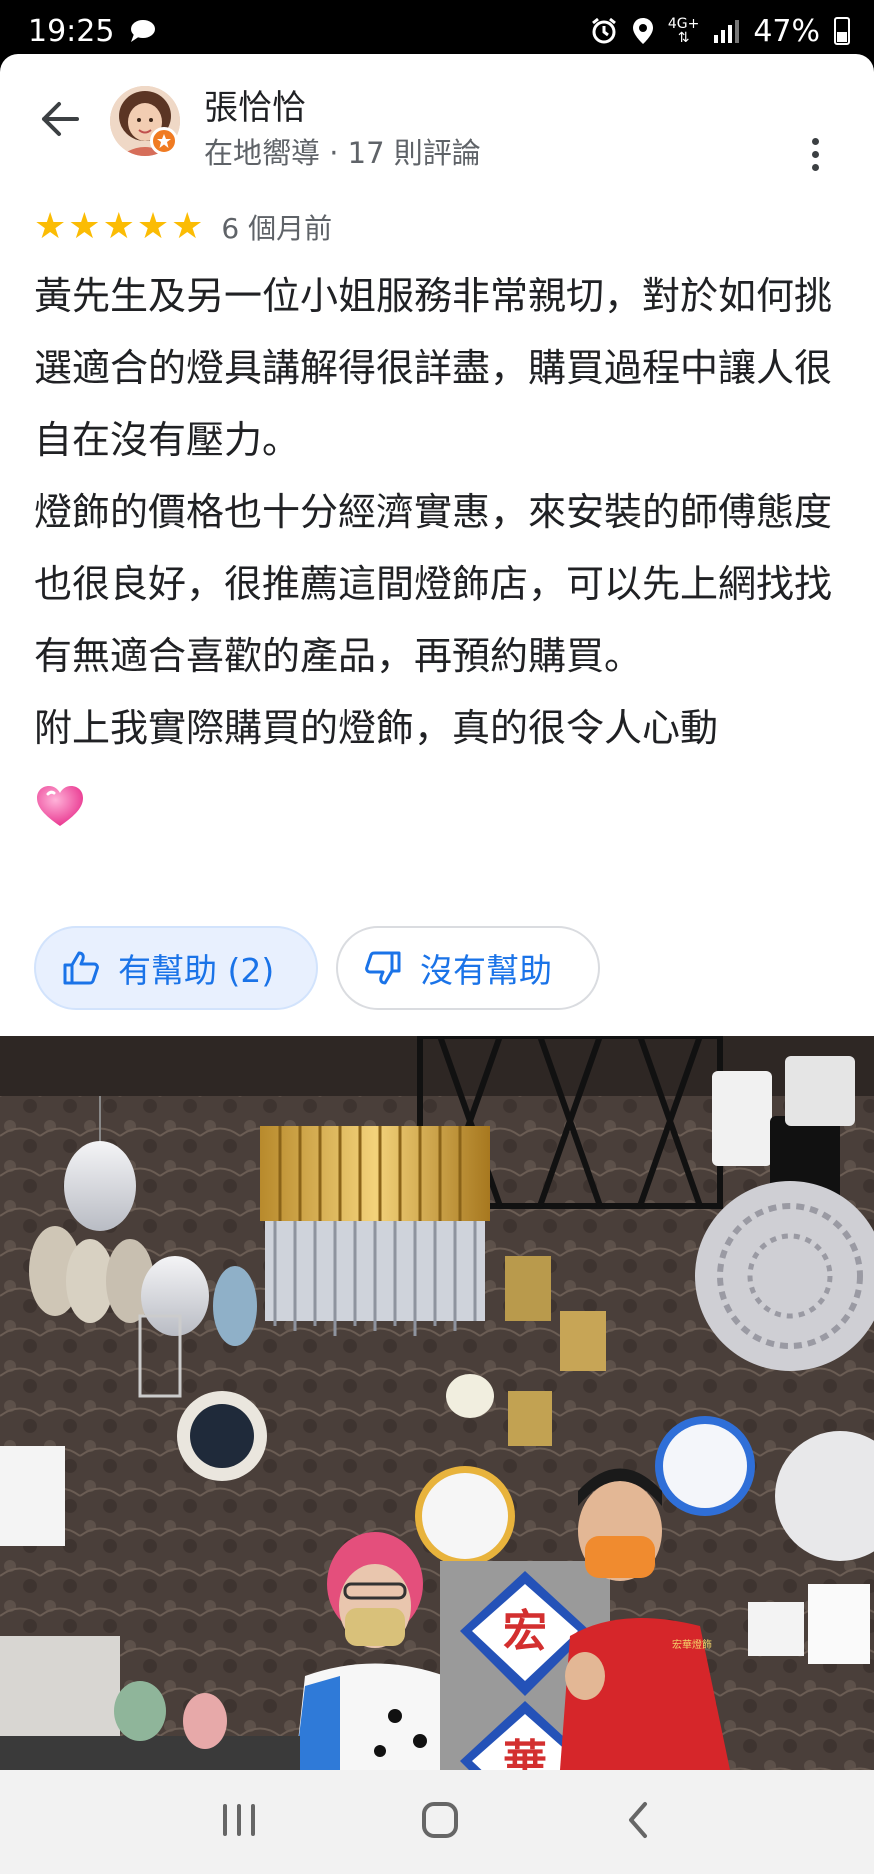 The width and height of the screenshot is (874, 1874). Describe the element at coordinates (60, 805) in the screenshot. I see `sparkling-heart-icon` at that location.